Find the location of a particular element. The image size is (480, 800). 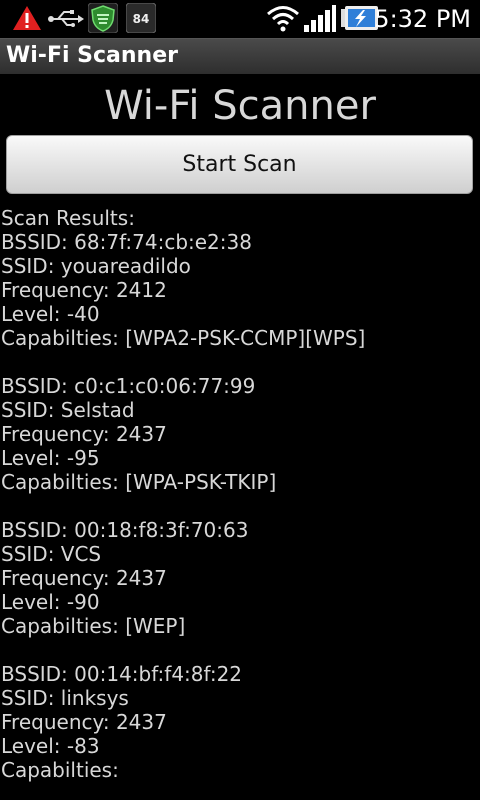

results-header: Scan Results: is located at coordinates (68, 218).